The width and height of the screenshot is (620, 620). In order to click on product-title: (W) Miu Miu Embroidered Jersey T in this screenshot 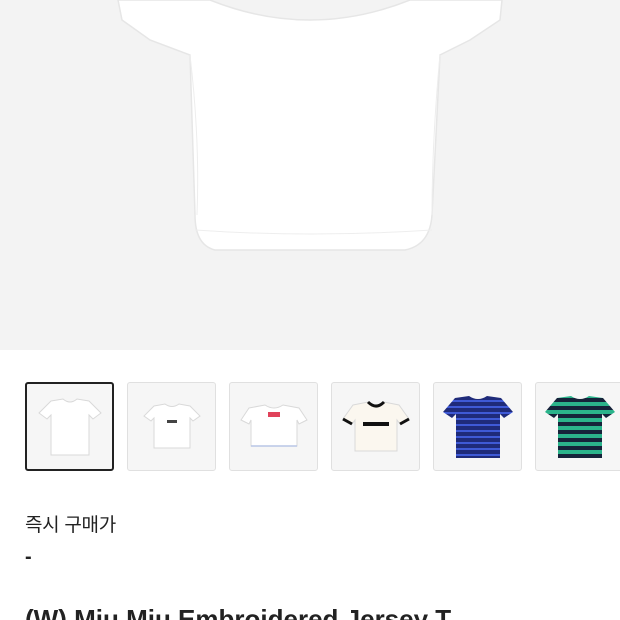, I will do `click(238, 612)`.